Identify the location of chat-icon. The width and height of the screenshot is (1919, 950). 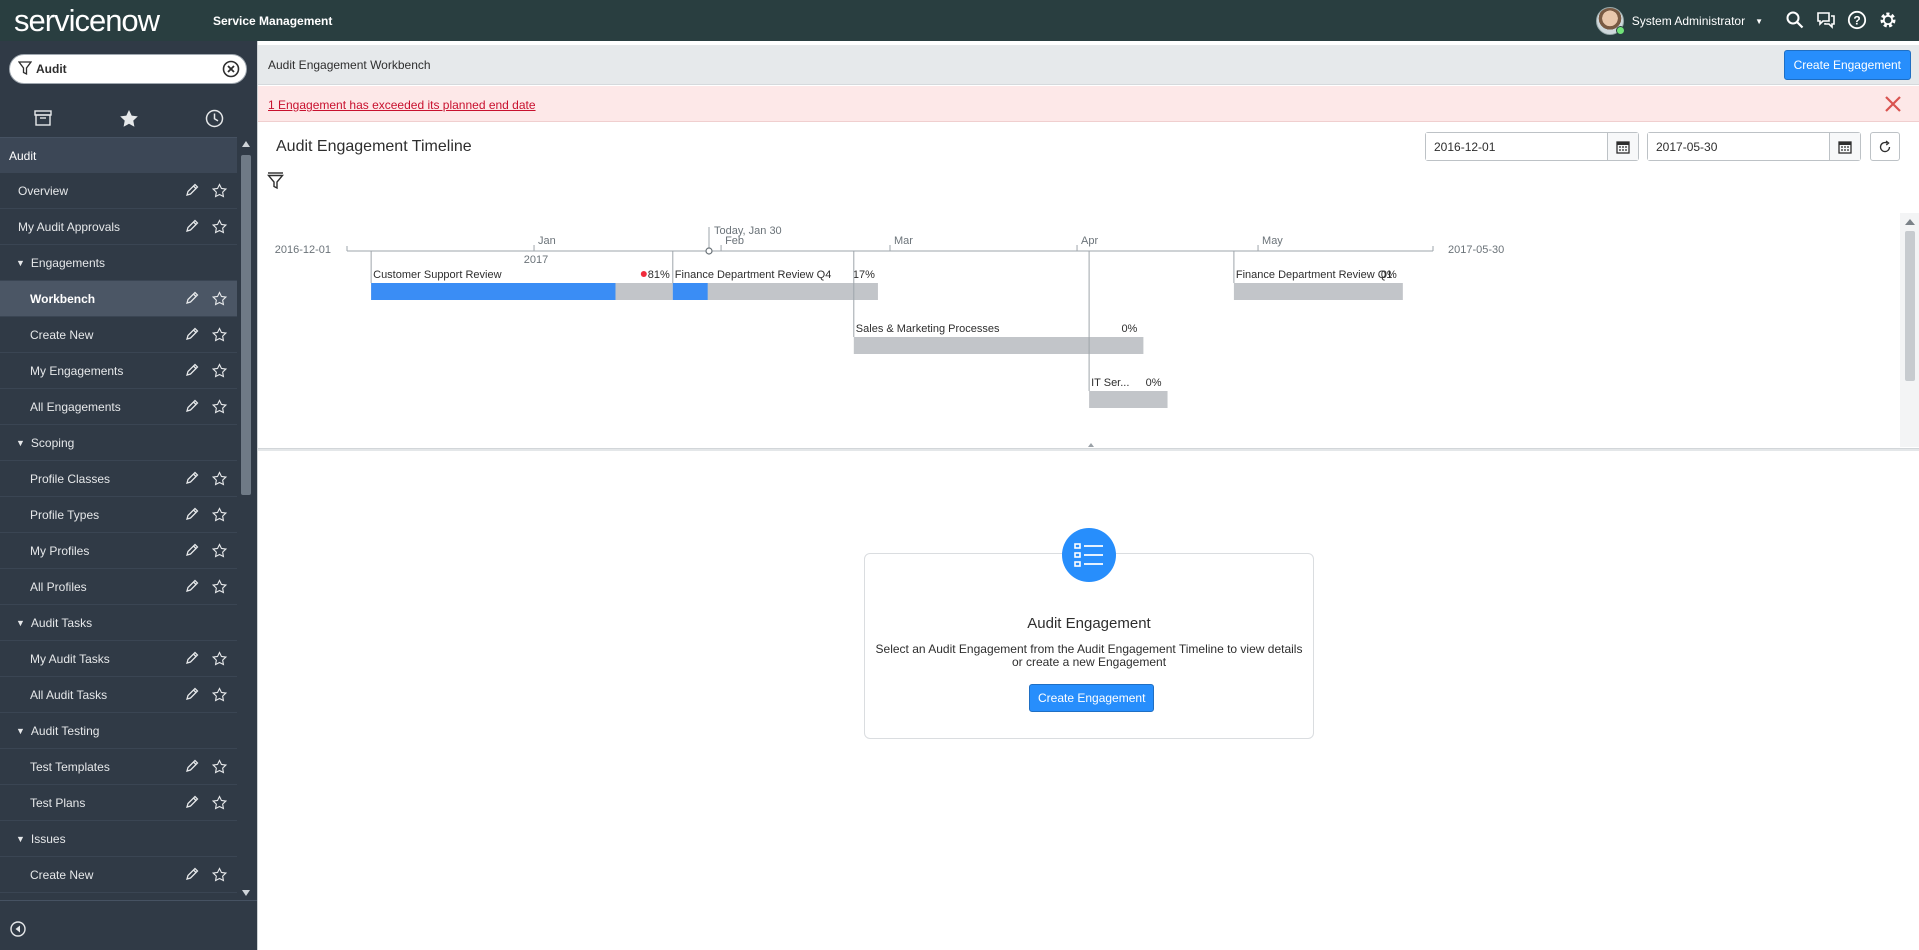
(1826, 20).